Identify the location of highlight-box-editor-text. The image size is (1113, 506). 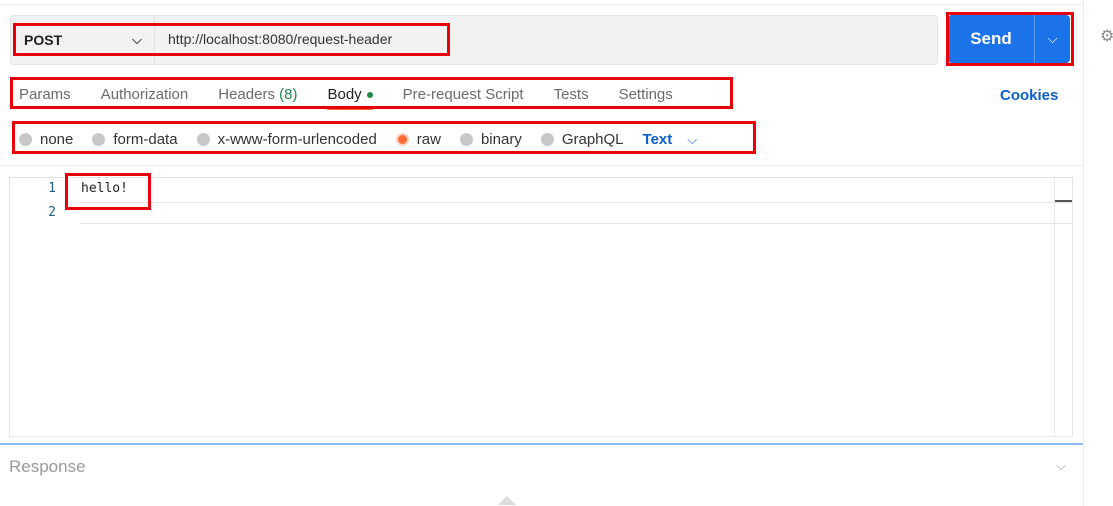
(108, 191).